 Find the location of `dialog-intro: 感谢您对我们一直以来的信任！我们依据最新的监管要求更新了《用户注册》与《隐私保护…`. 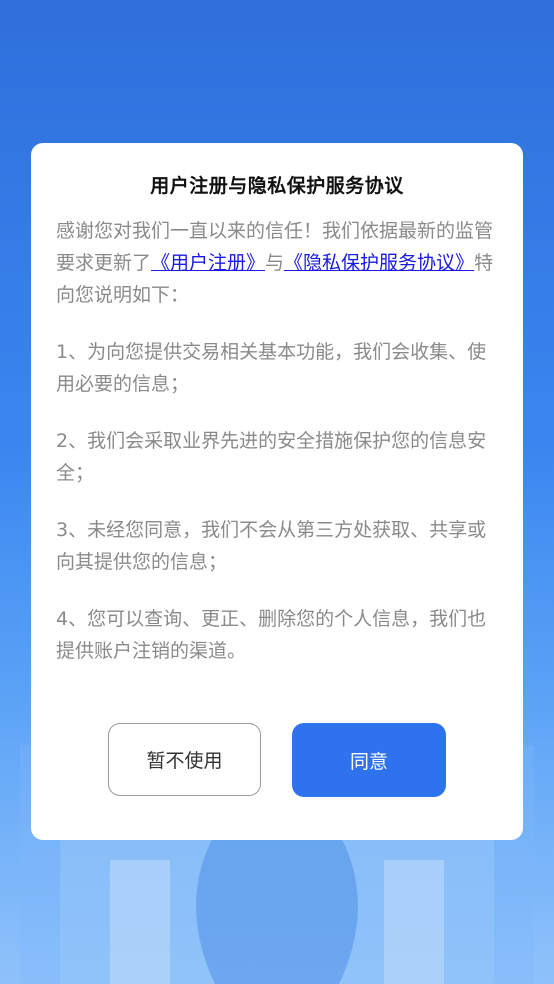

dialog-intro: 感谢您对我们一直以来的信任！我们依据最新的监管要求更新了《用户注册》与《隐私保护… is located at coordinates (277, 263).